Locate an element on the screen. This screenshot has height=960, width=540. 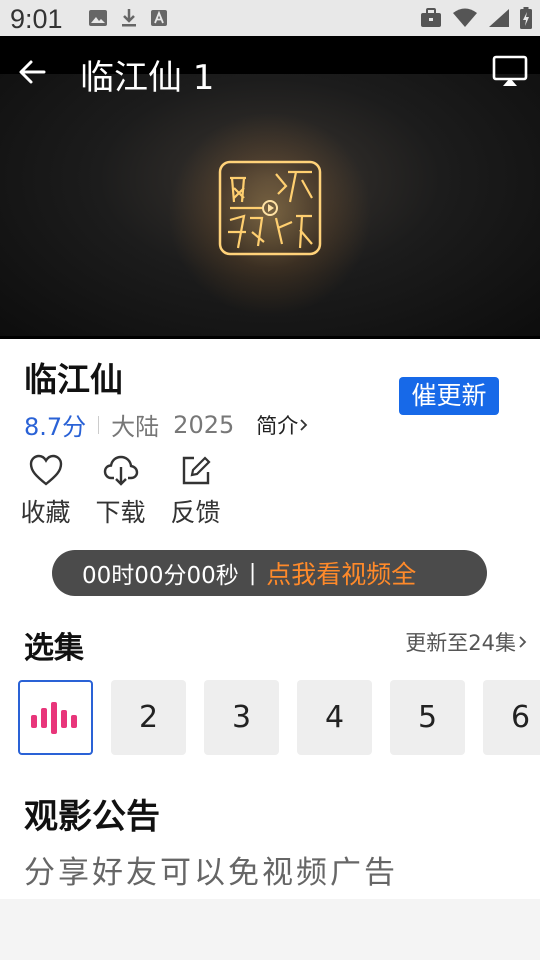
signal-icon is located at coordinates (499, 18).